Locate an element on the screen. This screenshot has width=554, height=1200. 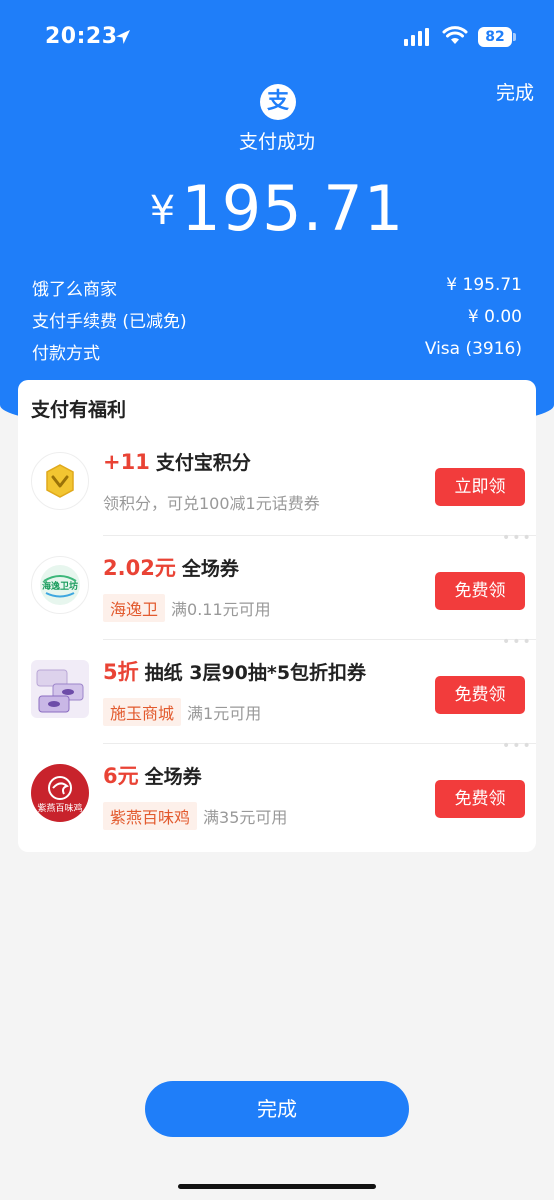
amount-value: 195.71 is located at coordinates (293, 208).